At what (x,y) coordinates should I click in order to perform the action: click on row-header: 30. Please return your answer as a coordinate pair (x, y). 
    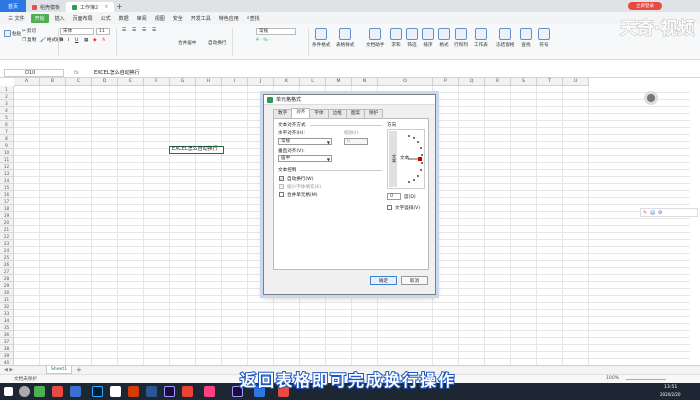
    Looking at the image, I should click on (7, 292).